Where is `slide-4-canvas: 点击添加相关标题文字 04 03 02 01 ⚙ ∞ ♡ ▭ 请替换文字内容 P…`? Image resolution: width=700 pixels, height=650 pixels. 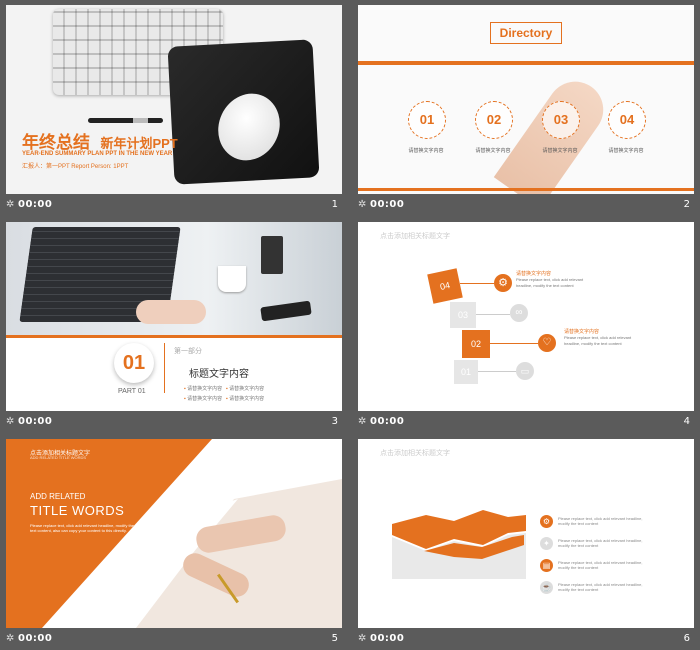 slide-4-canvas: 点击添加相关标题文字 04 03 02 01 ⚙ ∞ ♡ ▭ 请替换文字内容 P… is located at coordinates (526, 316).